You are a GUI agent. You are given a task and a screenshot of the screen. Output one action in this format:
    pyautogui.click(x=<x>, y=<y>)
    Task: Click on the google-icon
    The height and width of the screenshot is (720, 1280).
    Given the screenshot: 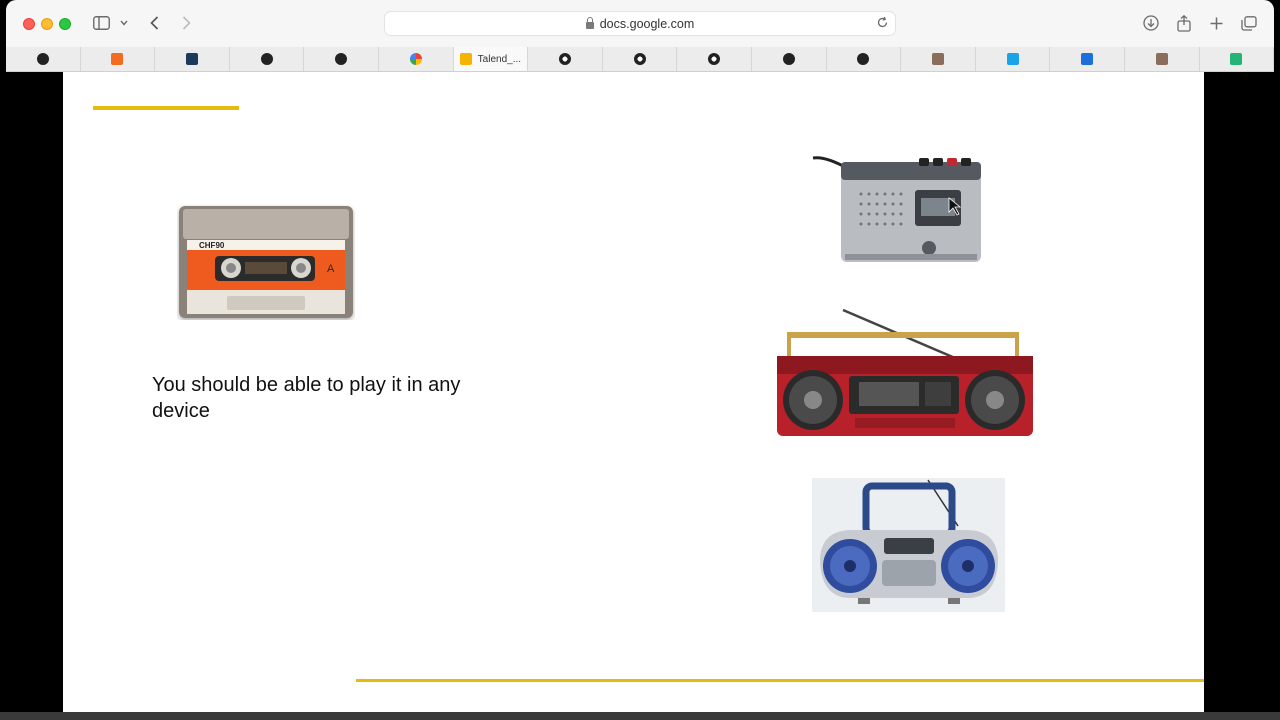 What is the action you would take?
    pyautogui.click(x=415, y=59)
    